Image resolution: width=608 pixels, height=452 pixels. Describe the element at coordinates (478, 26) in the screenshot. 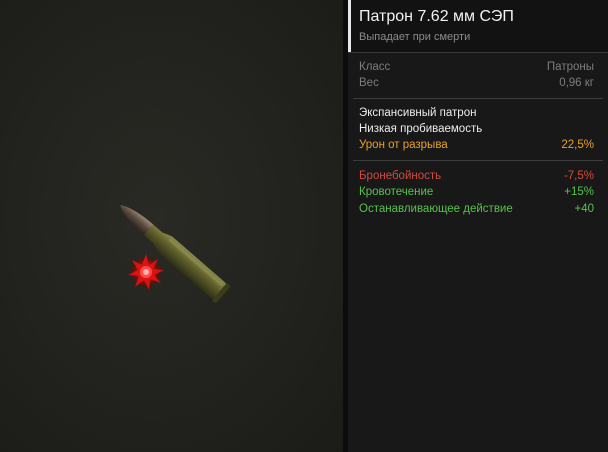

I see `item-header: Патрон 7.62 мм СЭП Выпадает при смерти` at that location.